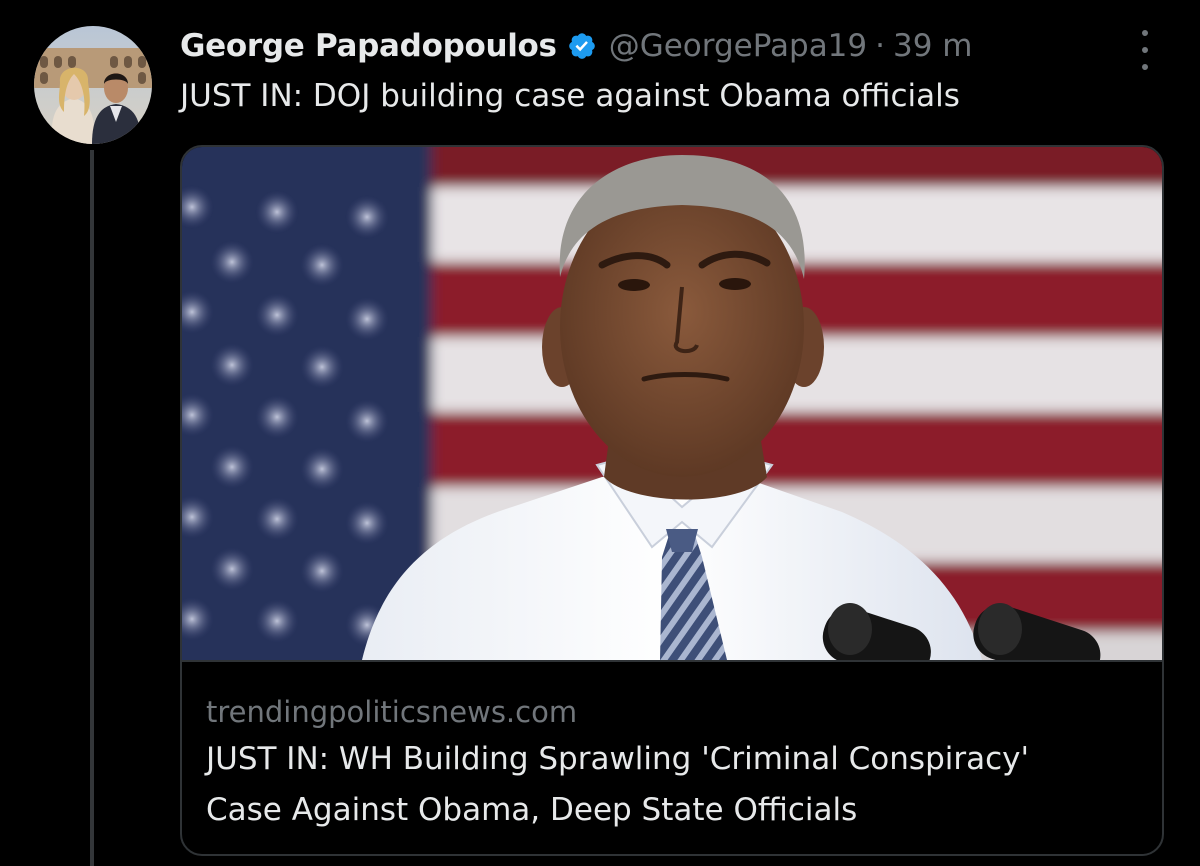 The width and height of the screenshot is (1200, 866). I want to click on verified-badge-icon, so click(582, 46).